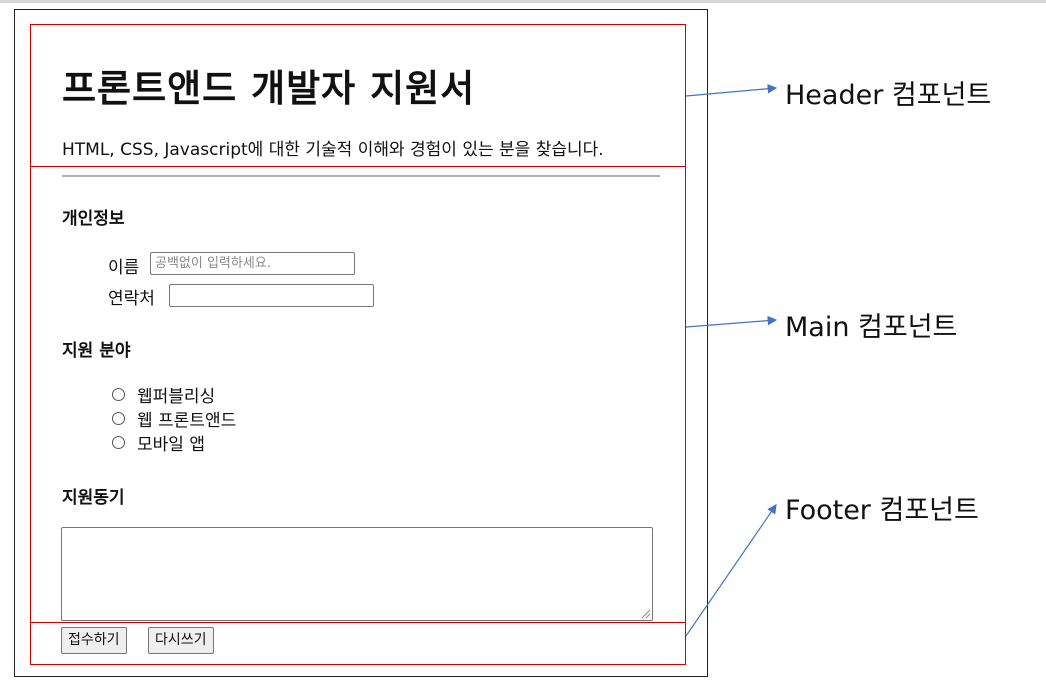  I want to click on main-component-annotation: Main 컴포넌트, so click(871, 327).